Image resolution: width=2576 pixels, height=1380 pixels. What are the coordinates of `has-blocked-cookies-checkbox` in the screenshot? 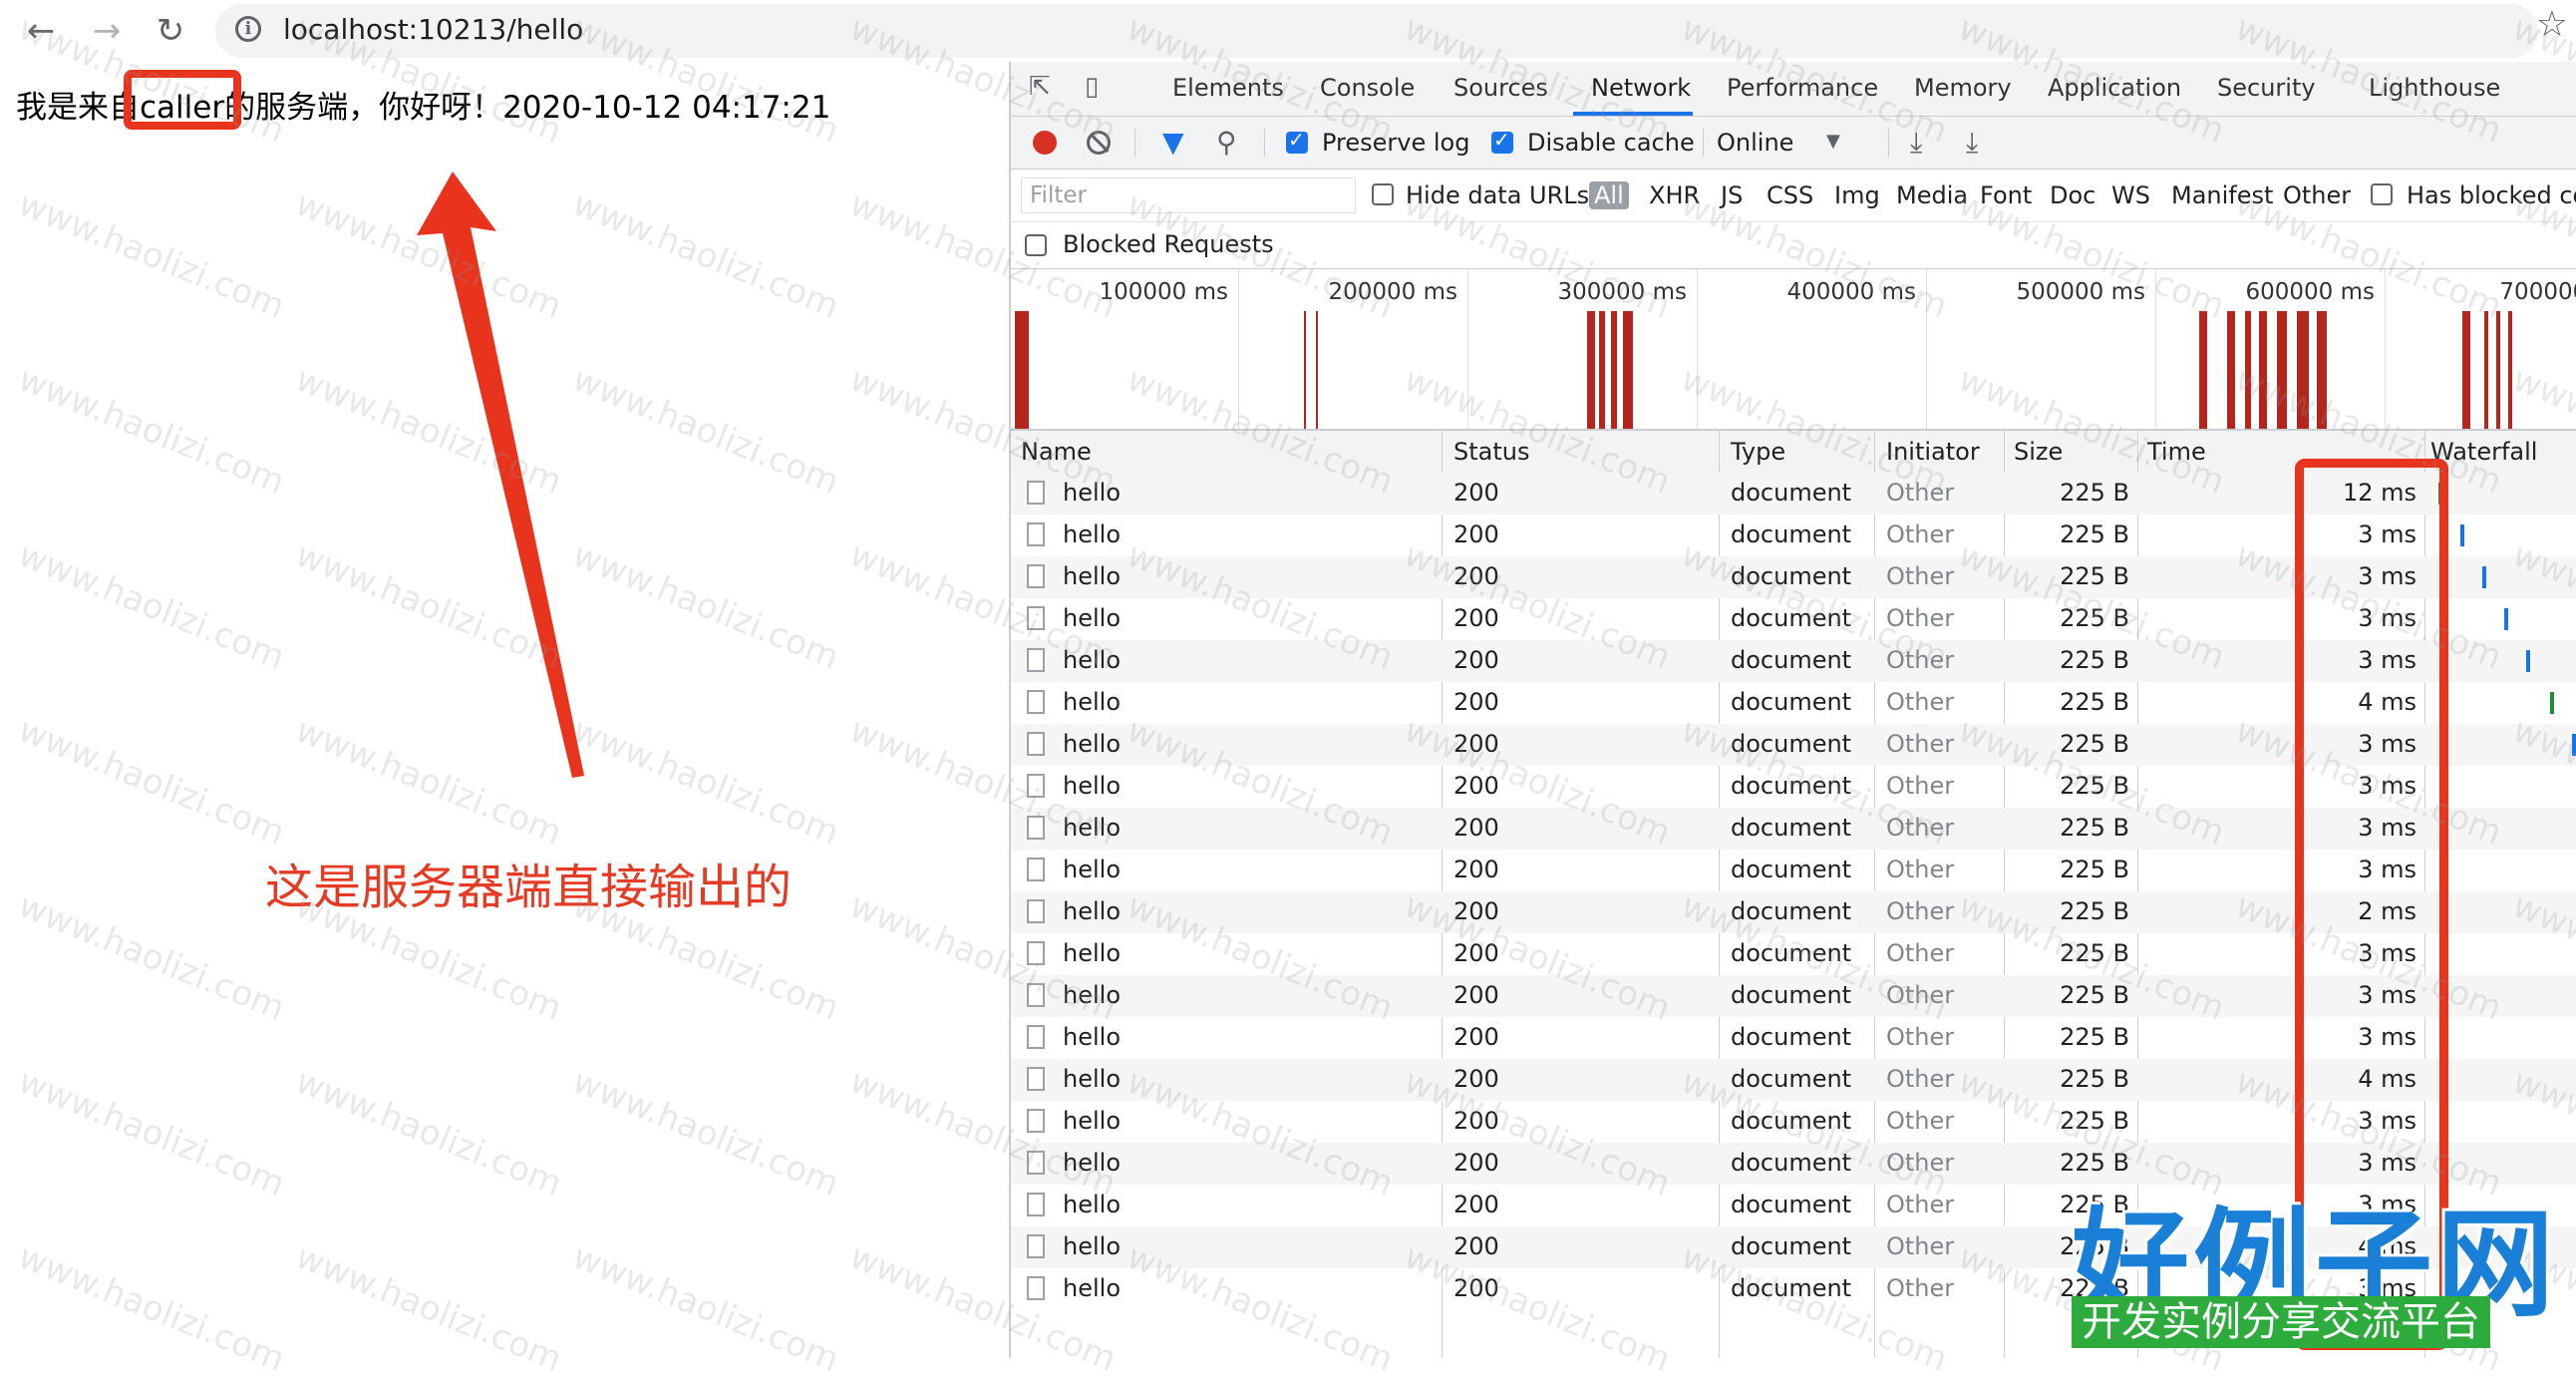 It's located at (2382, 194).